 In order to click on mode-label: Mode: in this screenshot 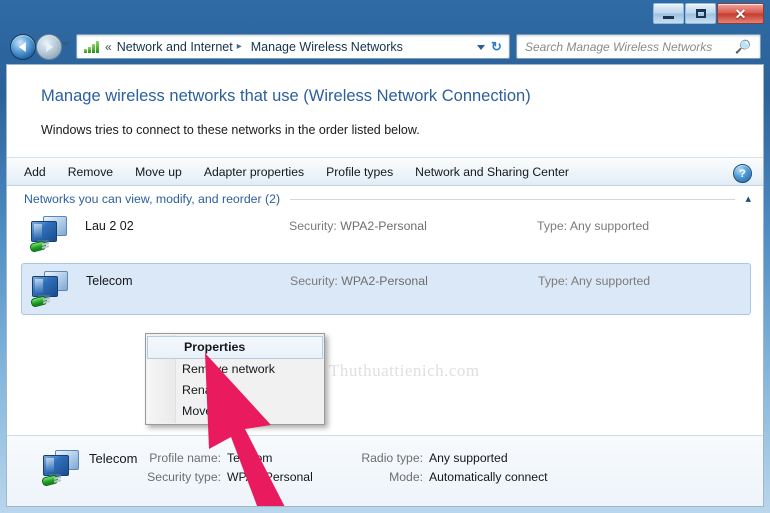, I will do `click(406, 477)`.